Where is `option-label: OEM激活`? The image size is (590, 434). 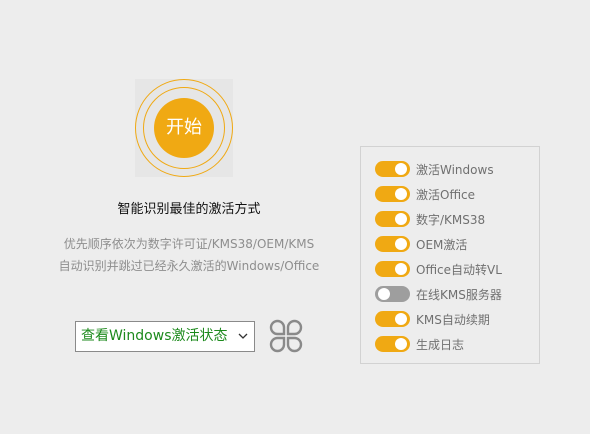 option-label: OEM激活 is located at coordinates (442, 244).